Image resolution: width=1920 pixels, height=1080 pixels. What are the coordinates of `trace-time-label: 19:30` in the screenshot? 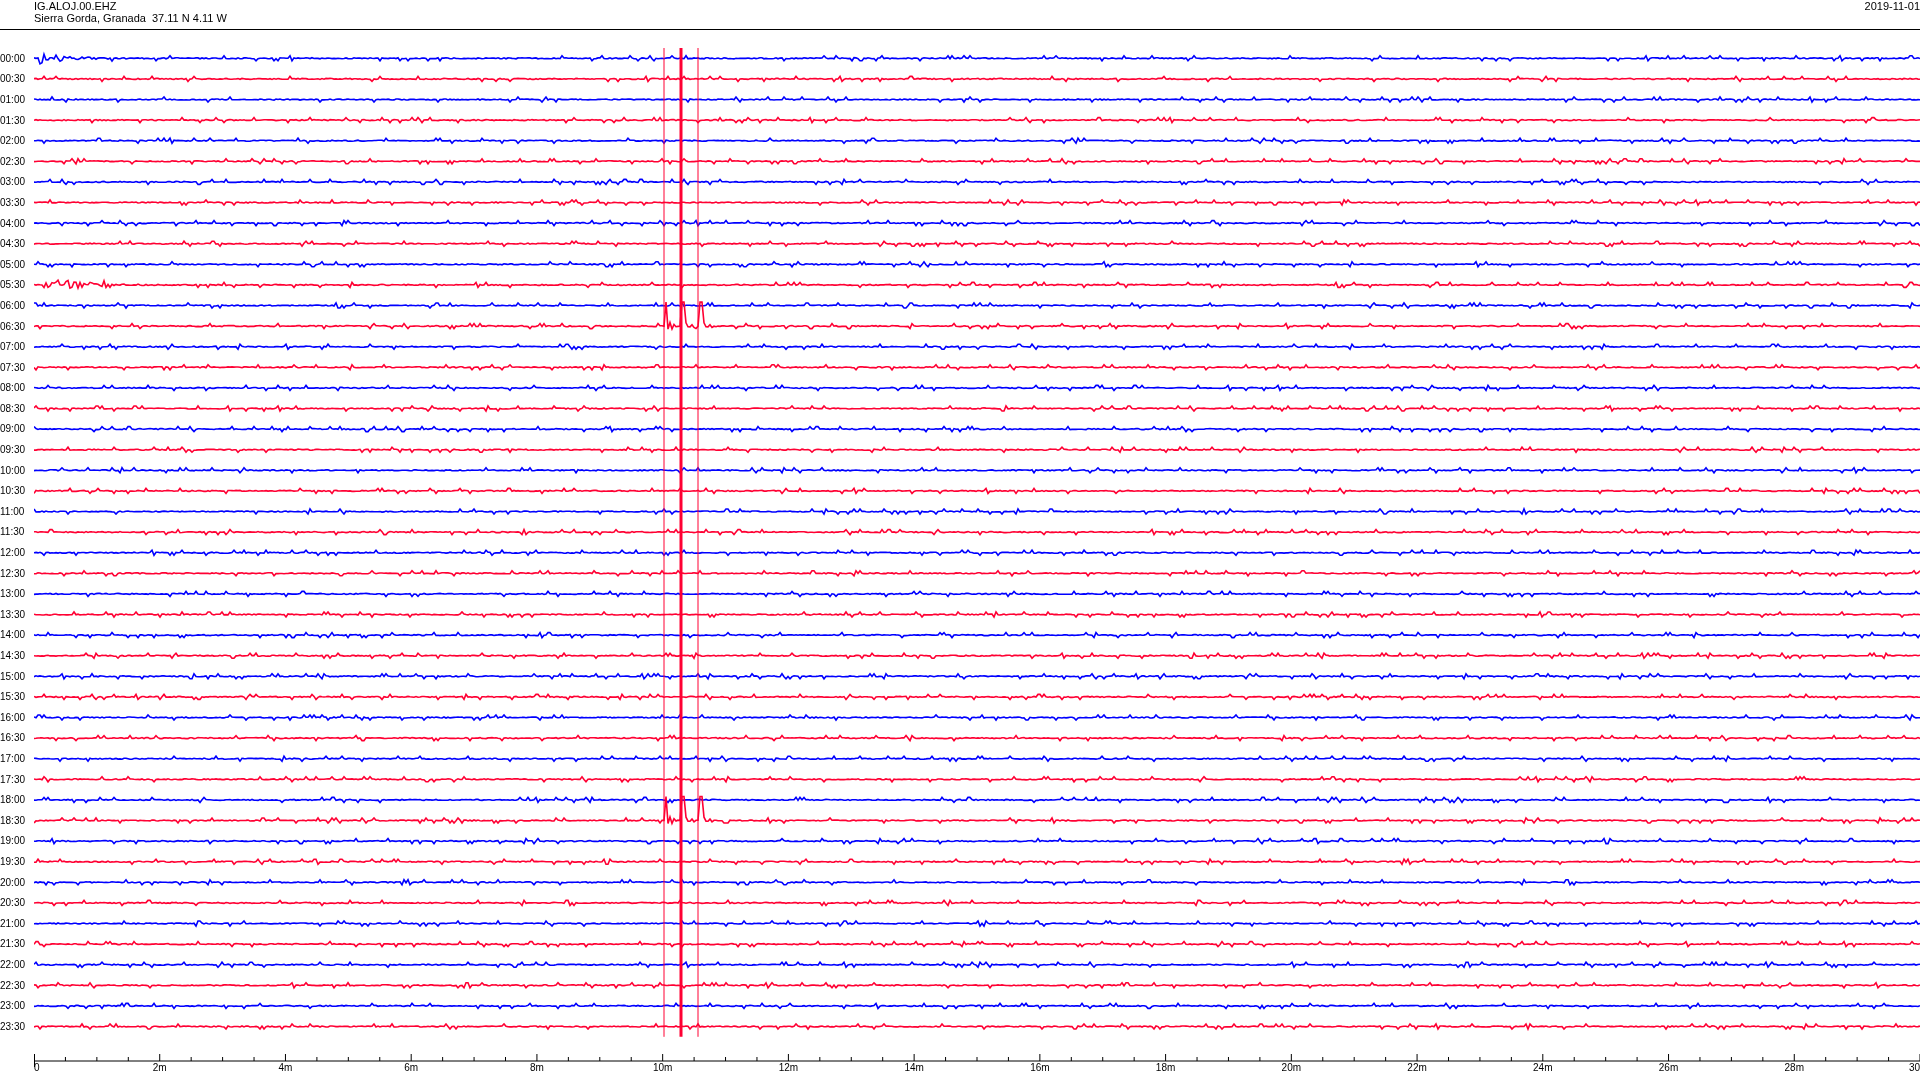 It's located at (13, 861).